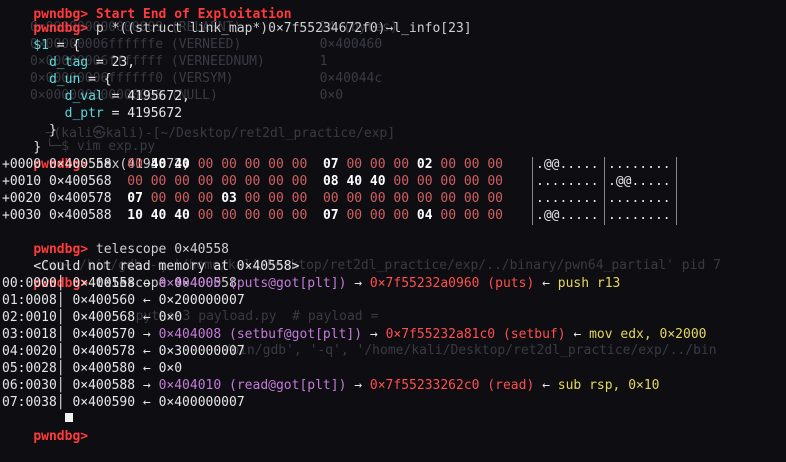  What do you see at coordinates (29, 300) in the screenshot?
I see `stack-index: 01:0008` at bounding box center [29, 300].